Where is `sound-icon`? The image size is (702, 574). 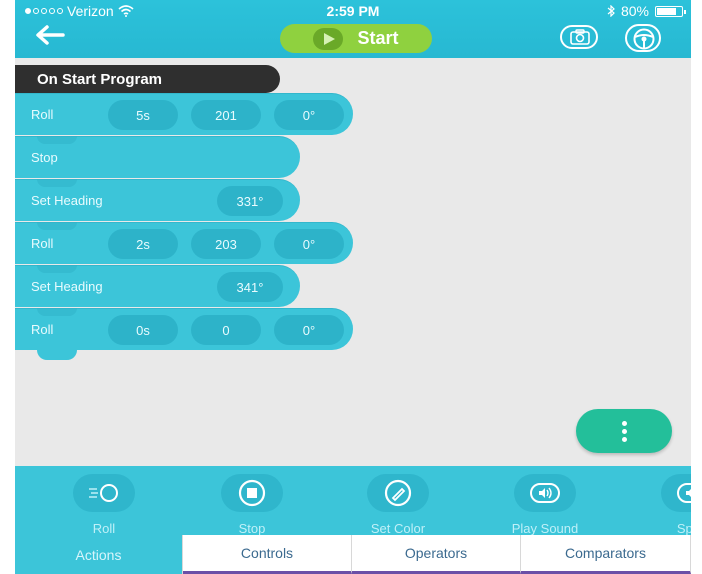 sound-icon is located at coordinates (545, 493).